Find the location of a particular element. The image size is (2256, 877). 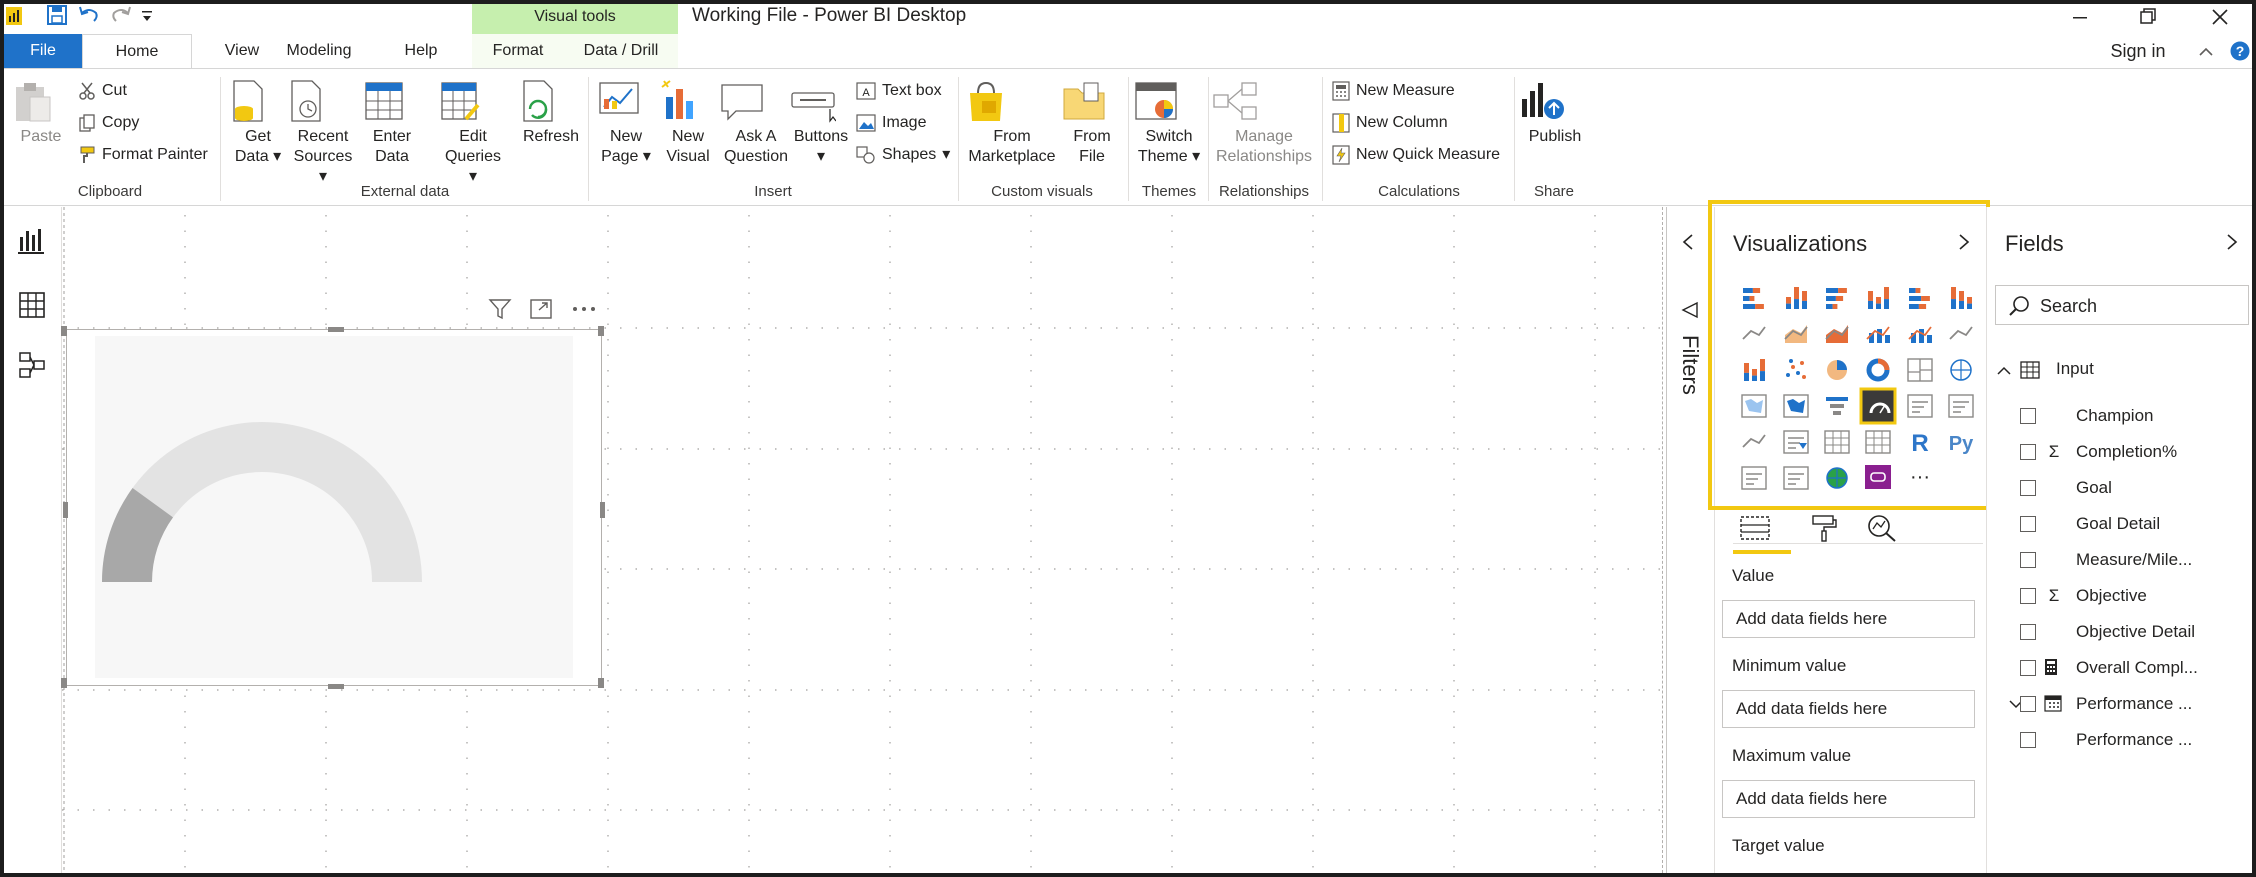

minimize-button is located at coordinates (2079, 17).